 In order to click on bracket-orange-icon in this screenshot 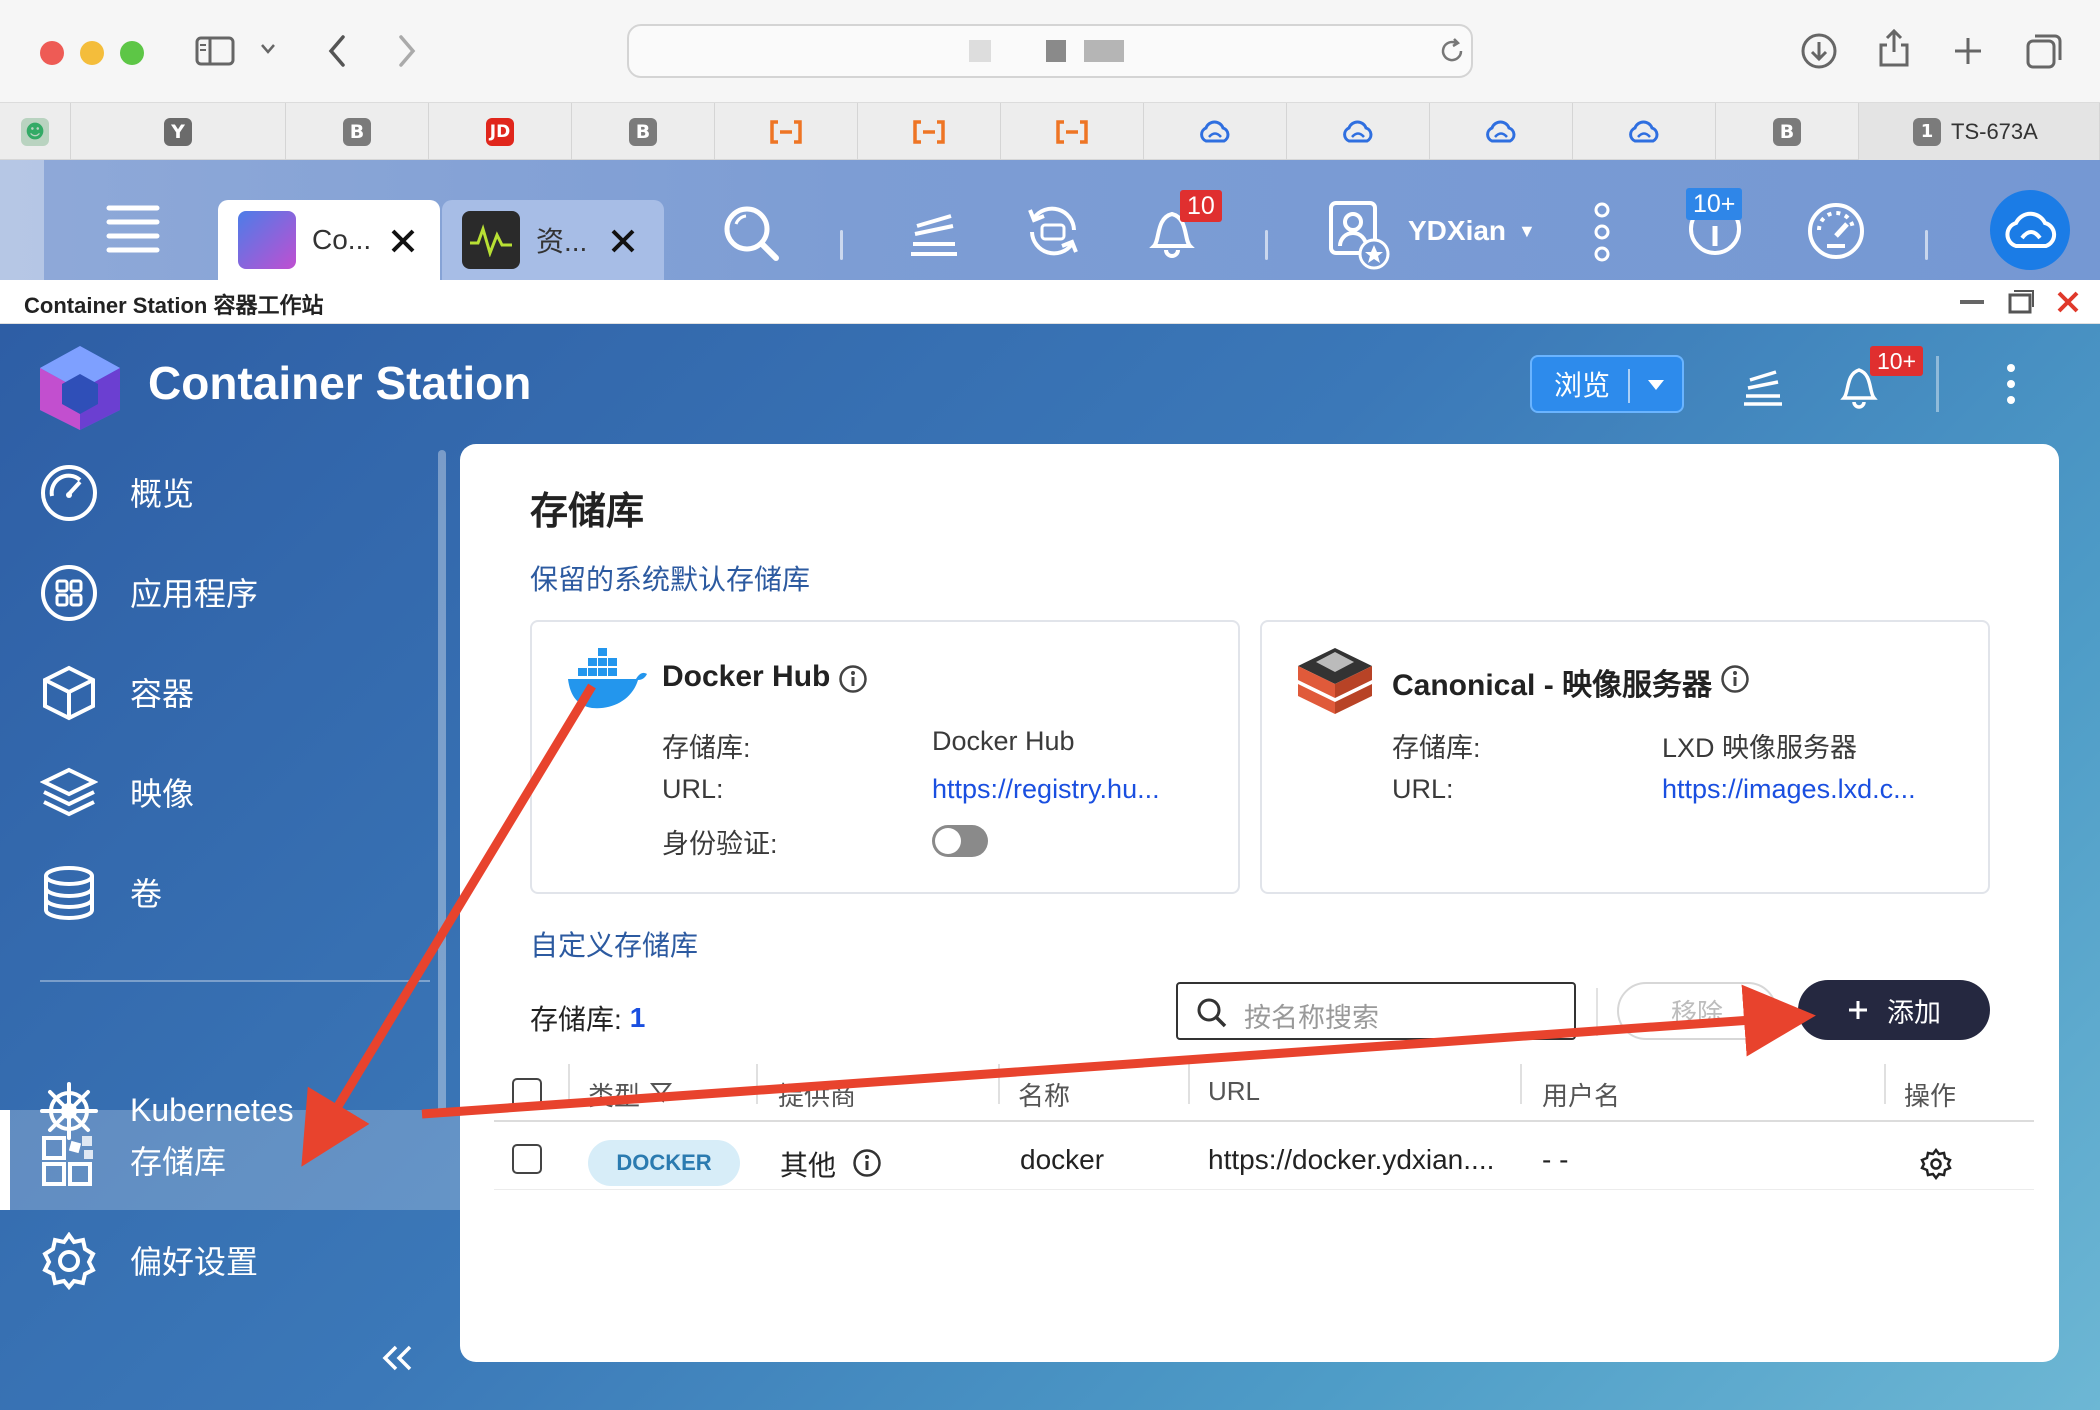, I will do `click(929, 131)`.